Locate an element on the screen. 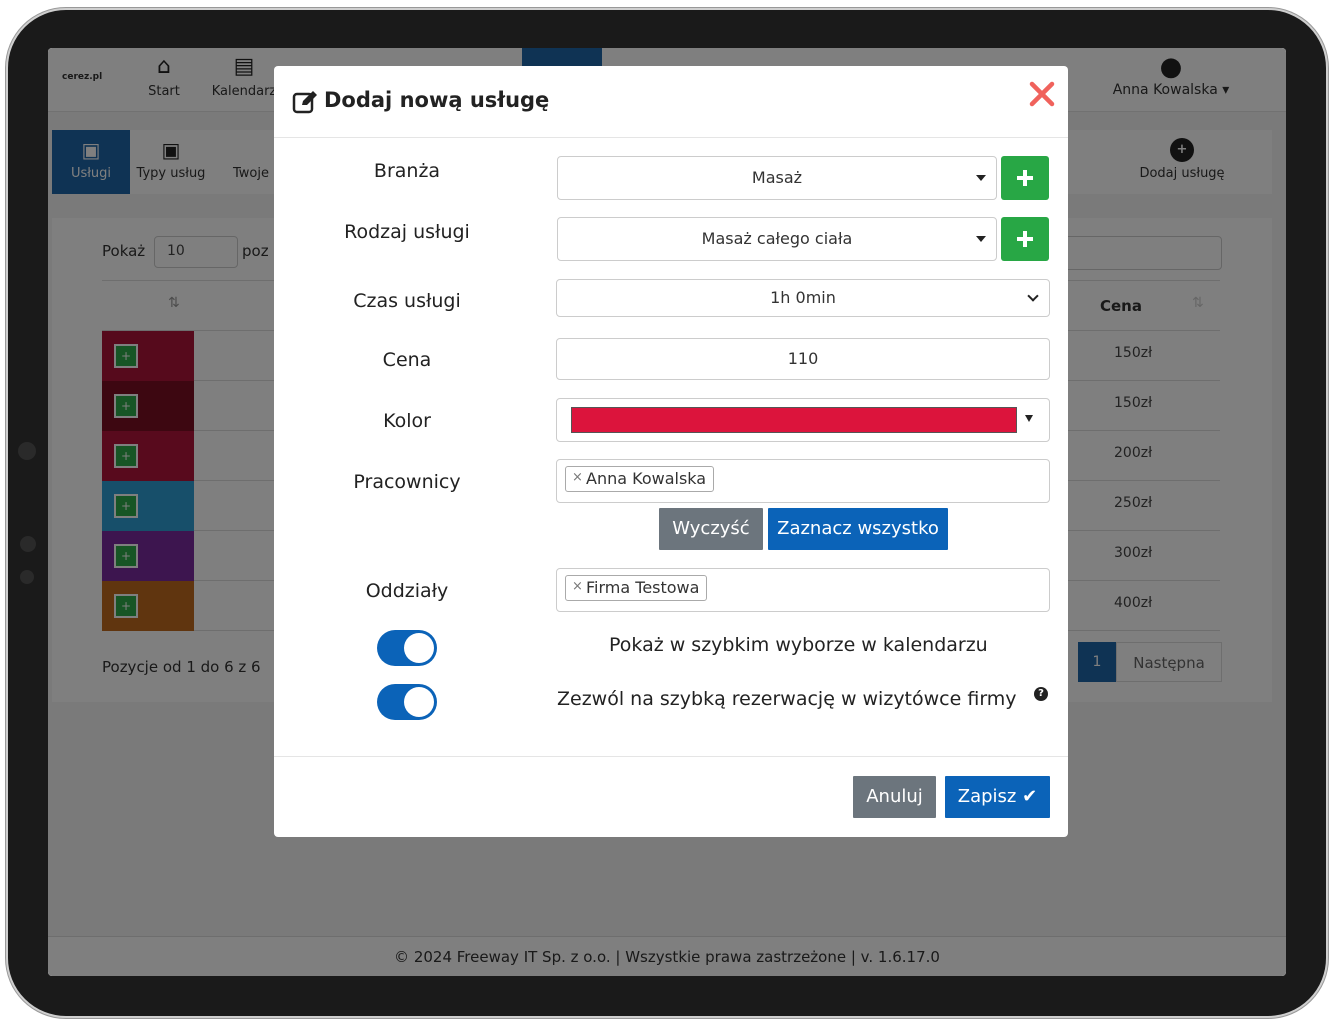  add-branza-button is located at coordinates (1025, 178).